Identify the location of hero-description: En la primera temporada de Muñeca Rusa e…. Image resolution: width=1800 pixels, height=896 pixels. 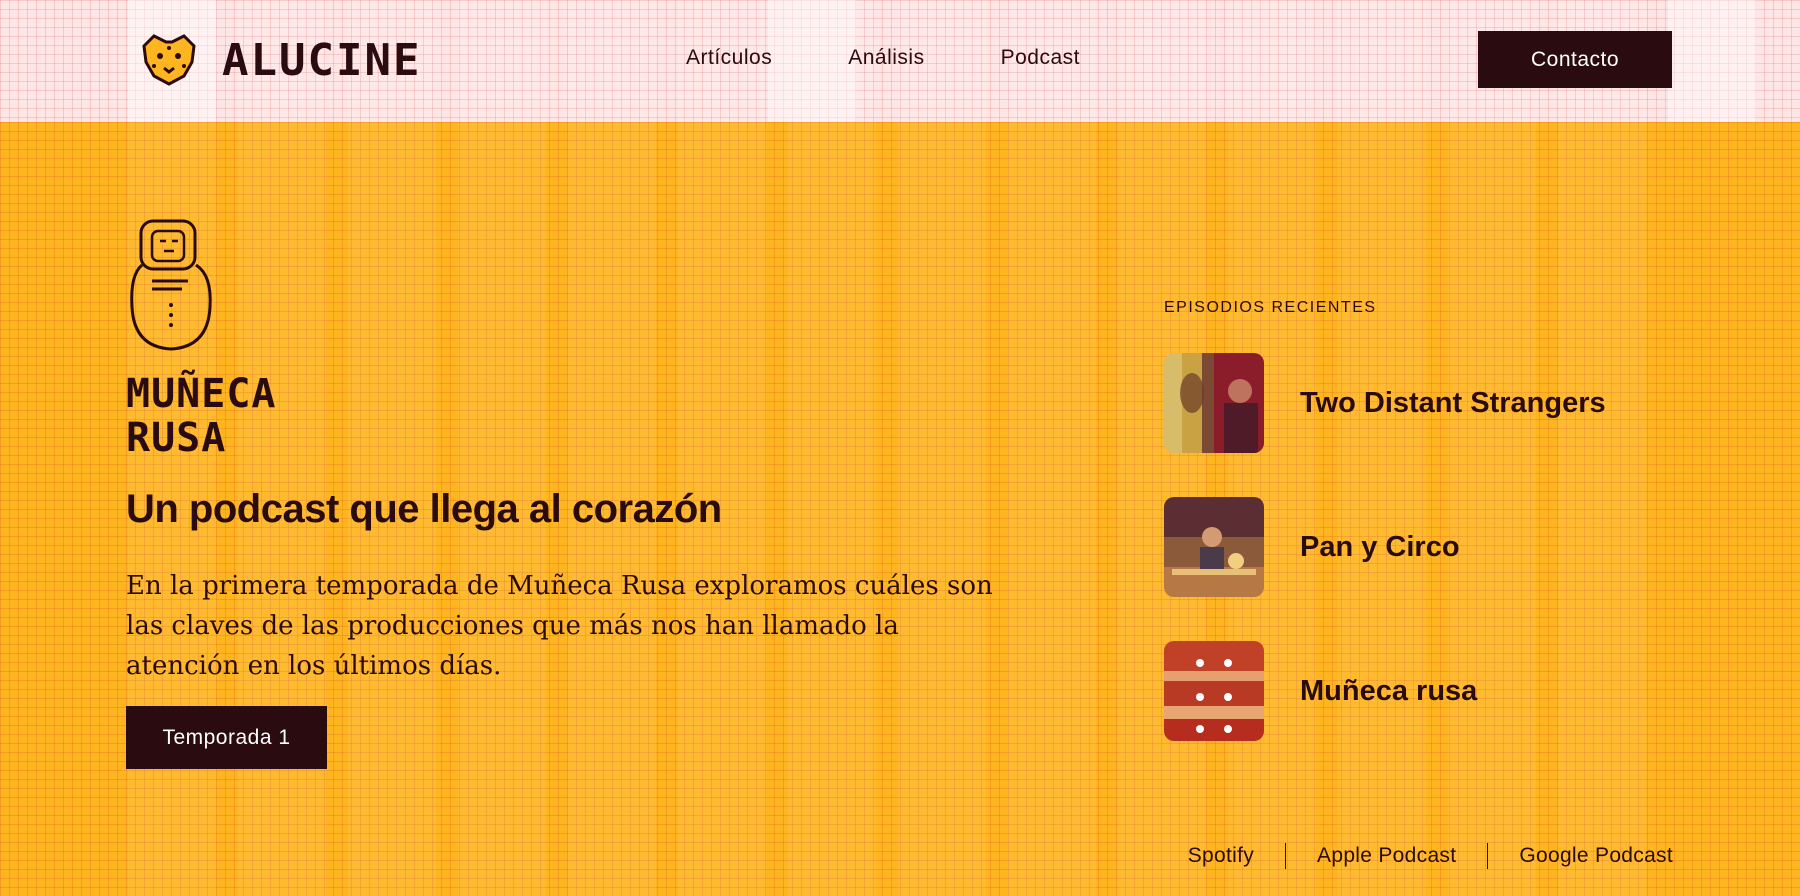
(559, 626).